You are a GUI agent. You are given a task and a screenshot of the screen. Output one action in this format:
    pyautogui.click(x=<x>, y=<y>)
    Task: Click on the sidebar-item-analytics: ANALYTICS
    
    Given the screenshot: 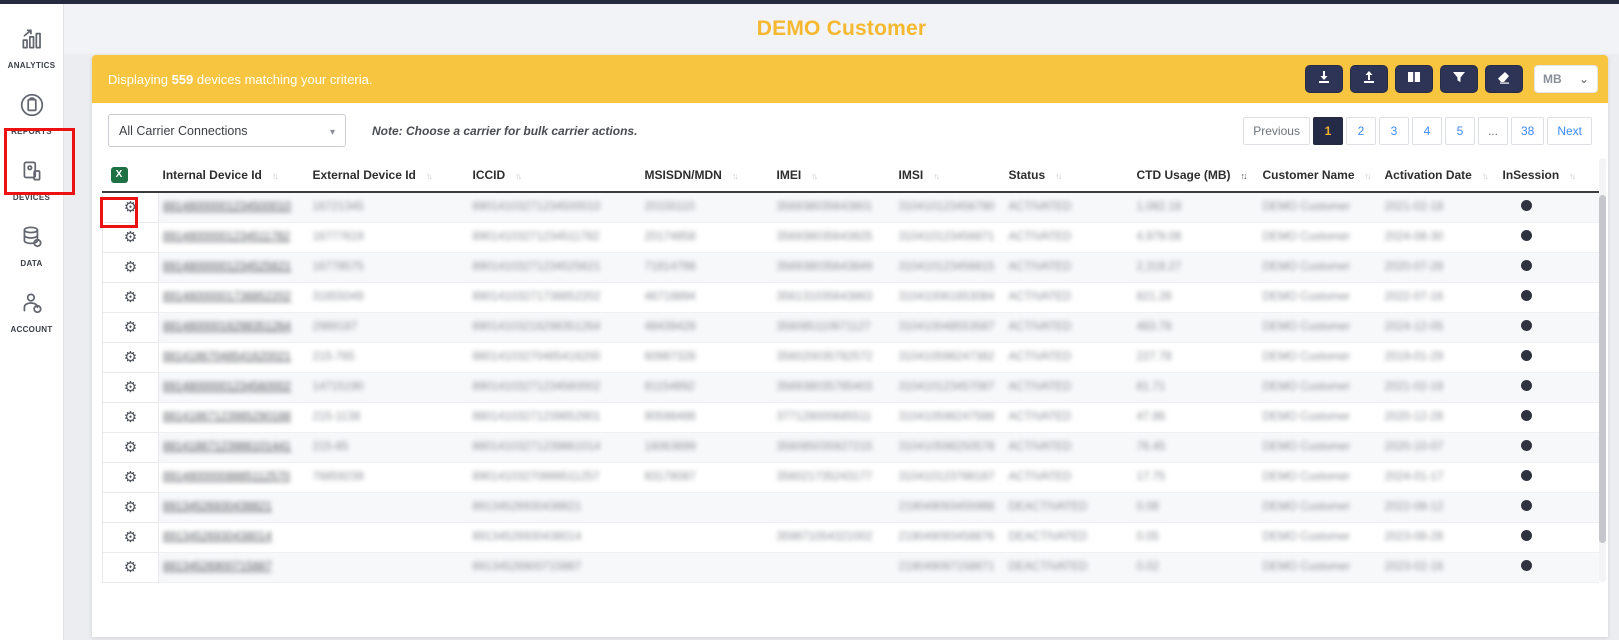 What is the action you would take?
    pyautogui.click(x=32, y=48)
    